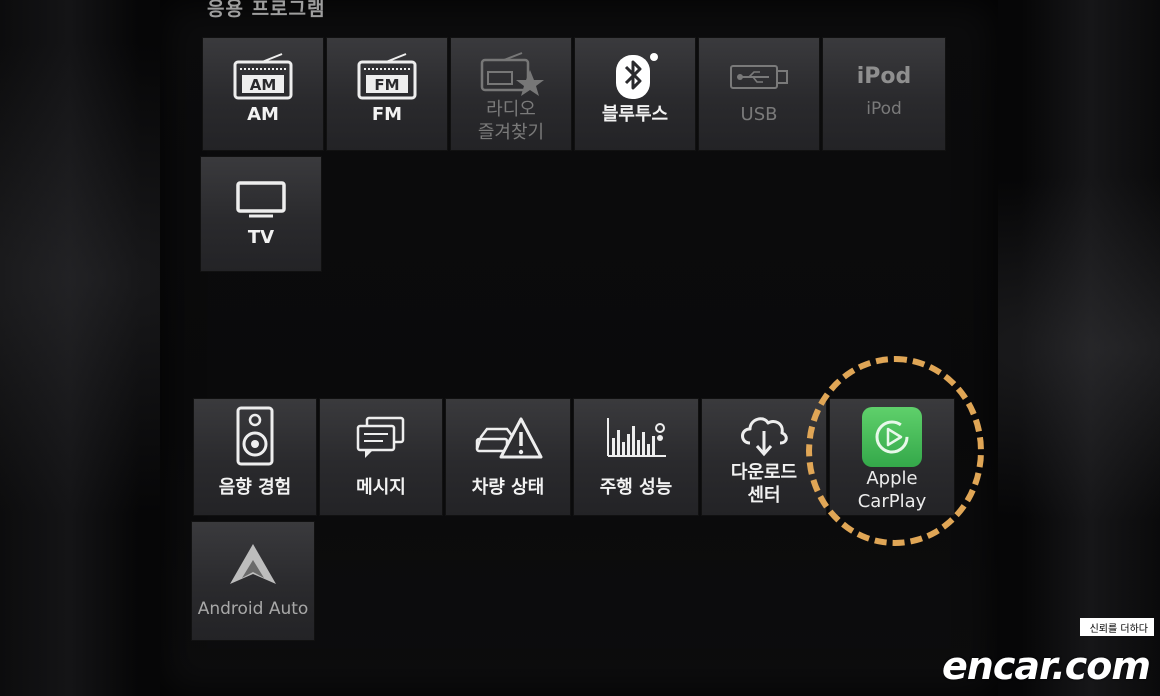  What do you see at coordinates (381, 487) in the screenshot?
I see `app-label: 메시지` at bounding box center [381, 487].